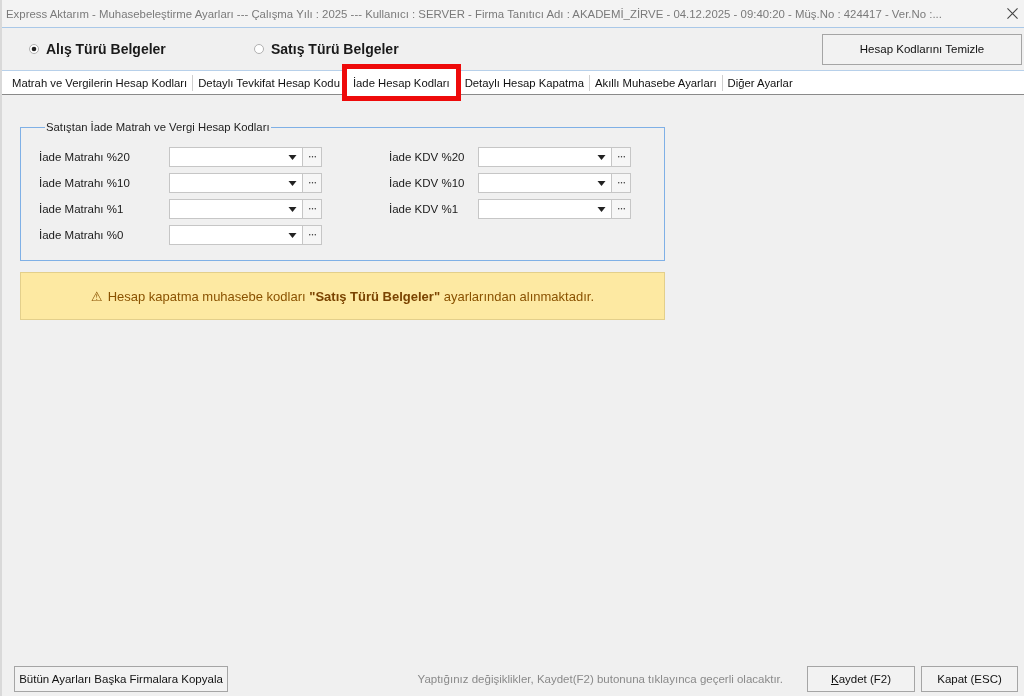  Describe the element at coordinates (350, 296) in the screenshot. I see `notice-text: Hesap kapatma muhasebe kodları "Satış Türü Belgeler" ayarlarından alınmaktadır.` at that location.